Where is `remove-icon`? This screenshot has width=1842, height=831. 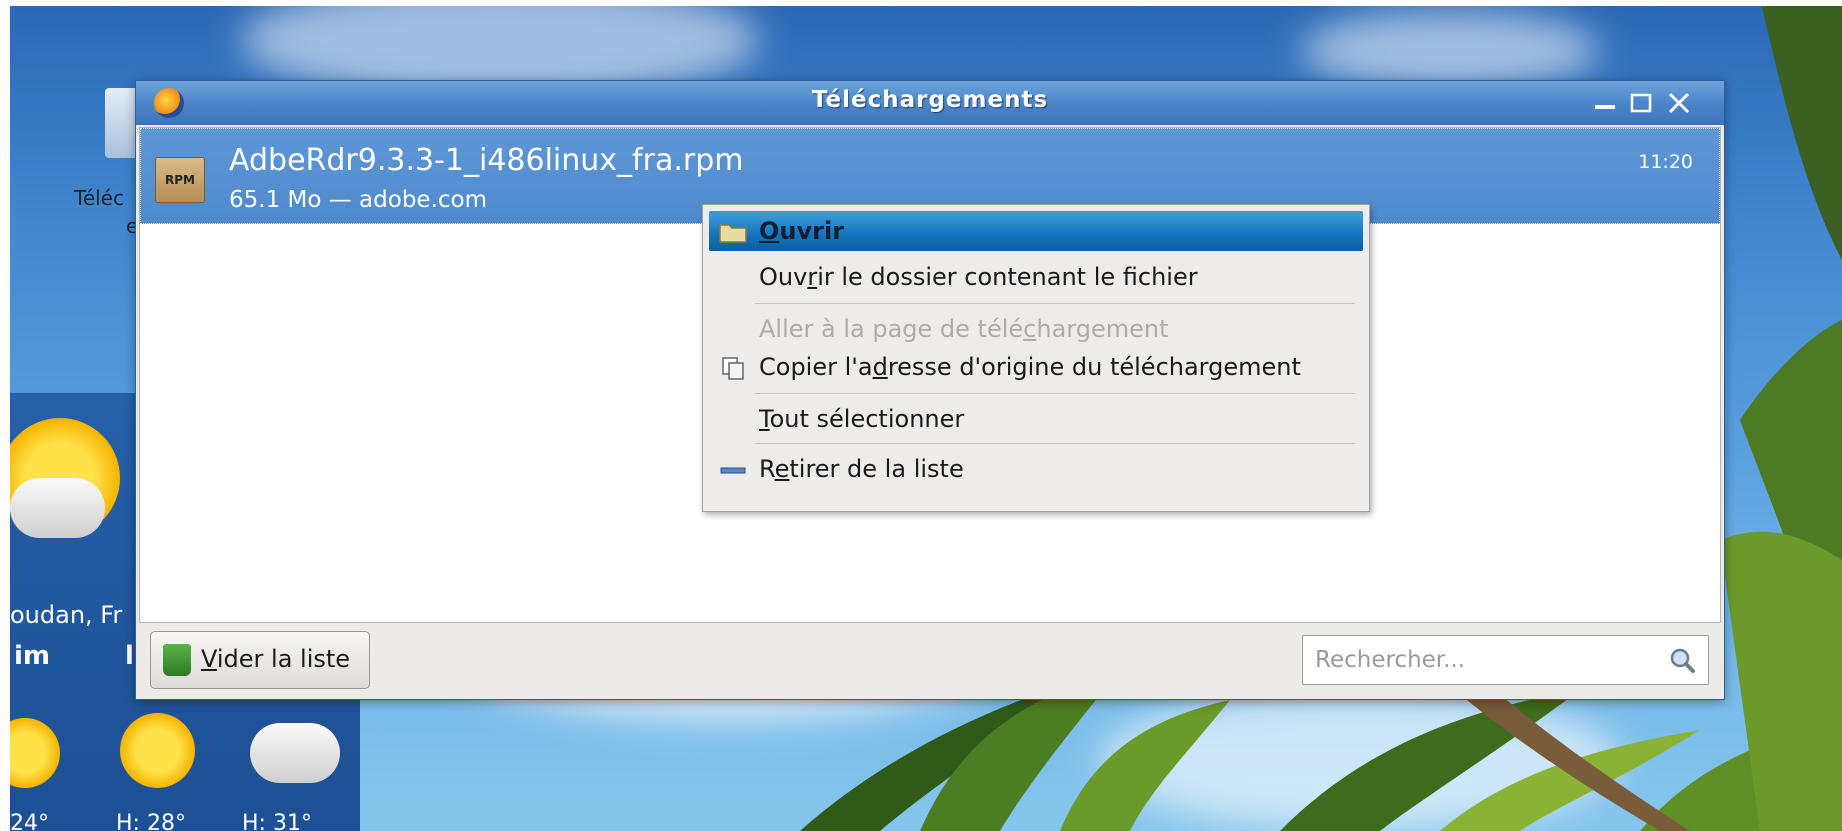 remove-icon is located at coordinates (733, 470).